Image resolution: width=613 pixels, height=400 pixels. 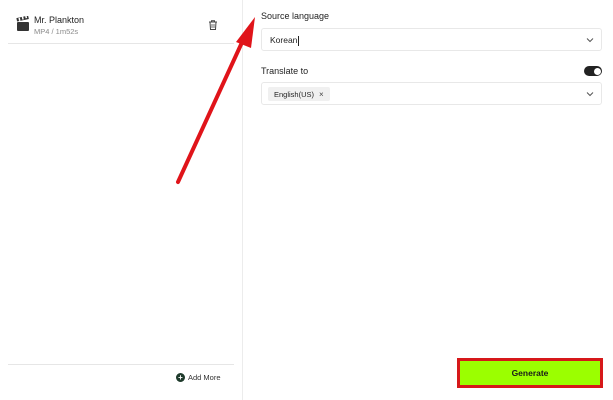 I want to click on source-language-select: Korean, so click(x=431, y=39).